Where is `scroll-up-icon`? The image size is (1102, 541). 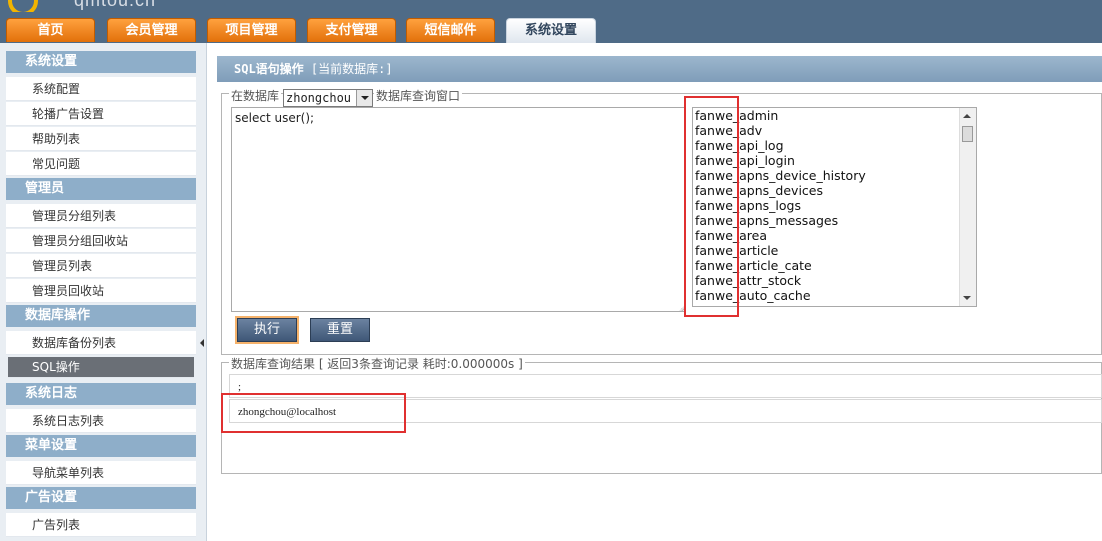 scroll-up-icon is located at coordinates (967, 116).